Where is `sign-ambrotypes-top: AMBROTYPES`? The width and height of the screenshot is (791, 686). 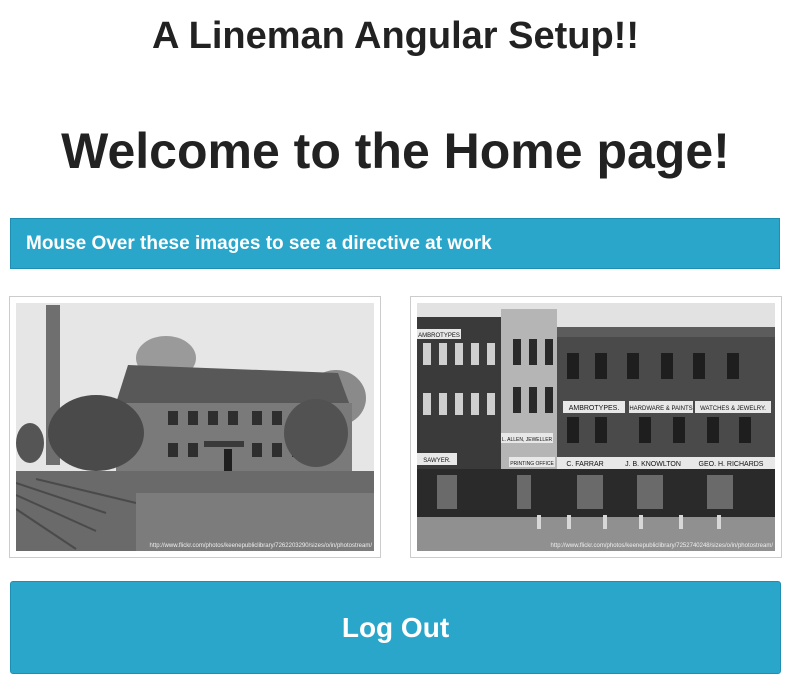
sign-ambrotypes-top: AMBROTYPES is located at coordinates (439, 336).